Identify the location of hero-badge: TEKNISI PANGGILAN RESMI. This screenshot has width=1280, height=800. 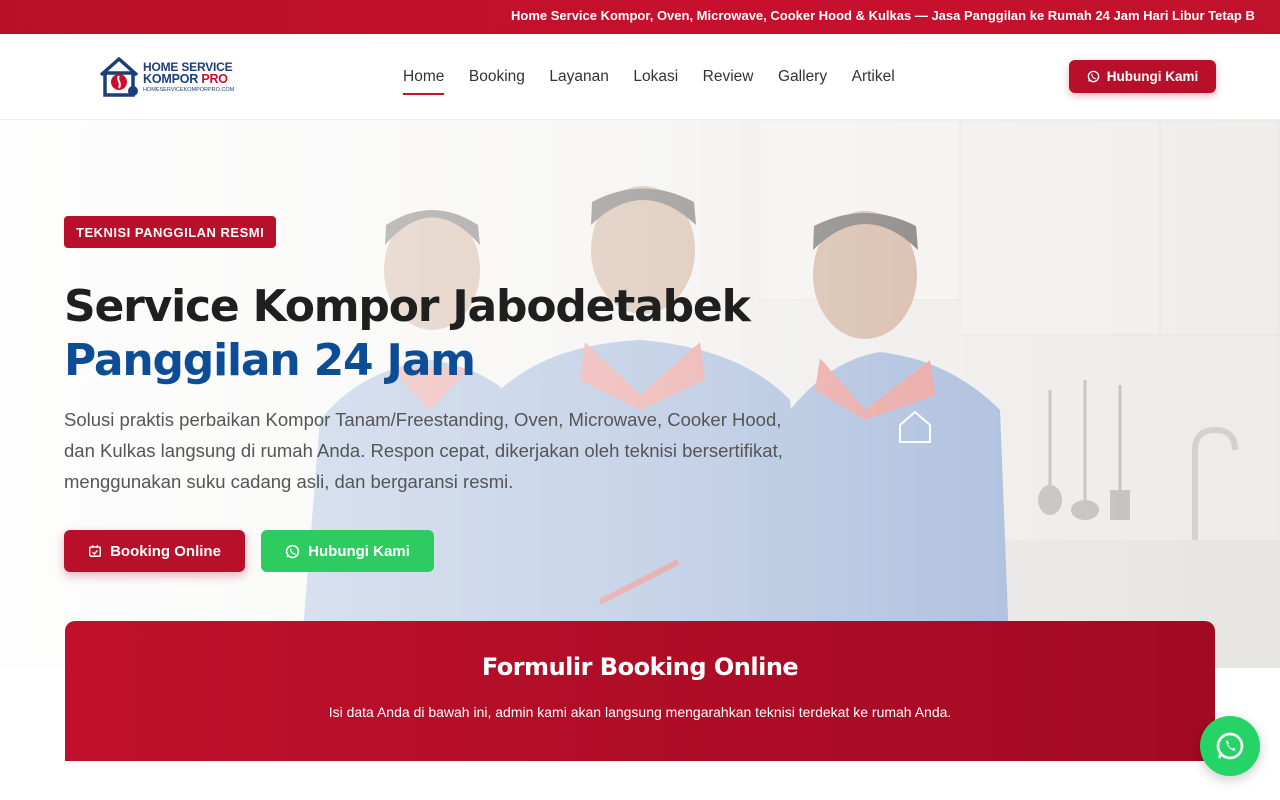
(170, 232).